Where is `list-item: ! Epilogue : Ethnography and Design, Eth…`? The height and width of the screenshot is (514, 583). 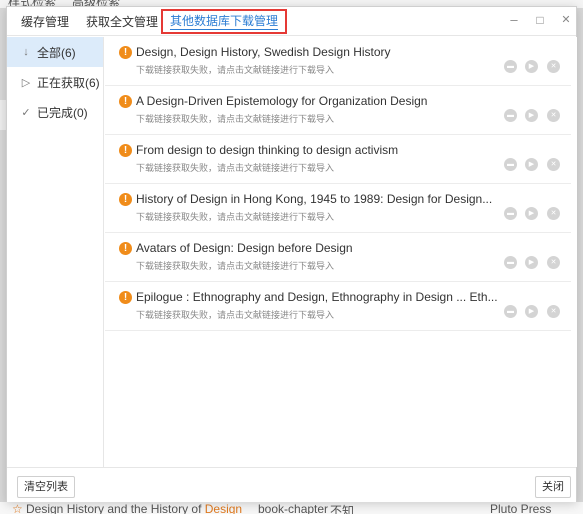 list-item: ! Epilogue : Ethnography and Design, Eth… is located at coordinates (338, 306).